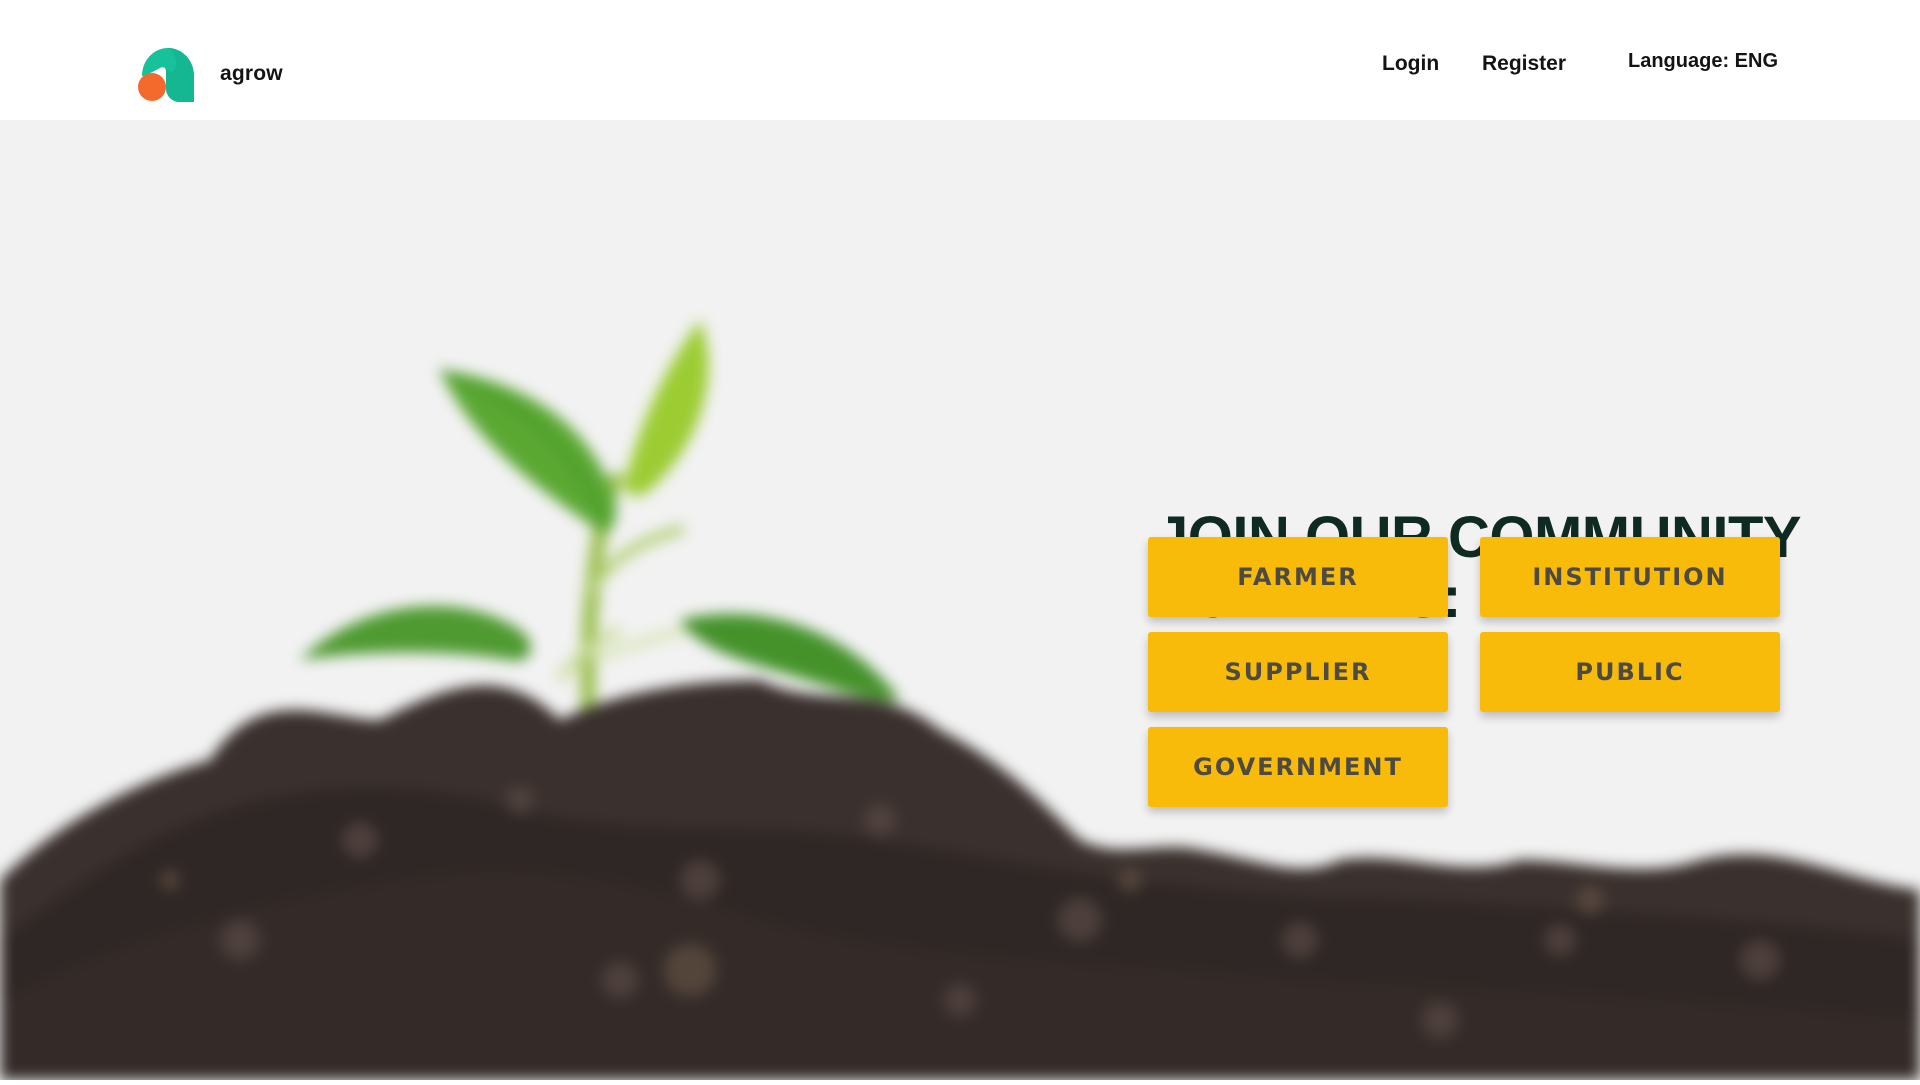  What do you see at coordinates (1703, 66) in the screenshot?
I see `language-selector: Language: ENG` at bounding box center [1703, 66].